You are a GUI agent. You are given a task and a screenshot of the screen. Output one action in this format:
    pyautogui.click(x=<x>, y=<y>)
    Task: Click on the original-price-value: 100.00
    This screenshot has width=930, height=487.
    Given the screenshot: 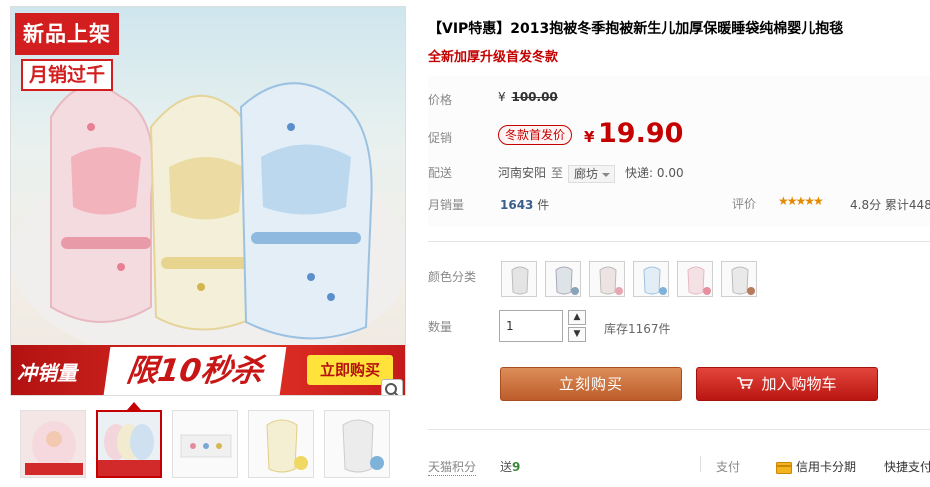 What is the action you would take?
    pyautogui.click(x=534, y=97)
    